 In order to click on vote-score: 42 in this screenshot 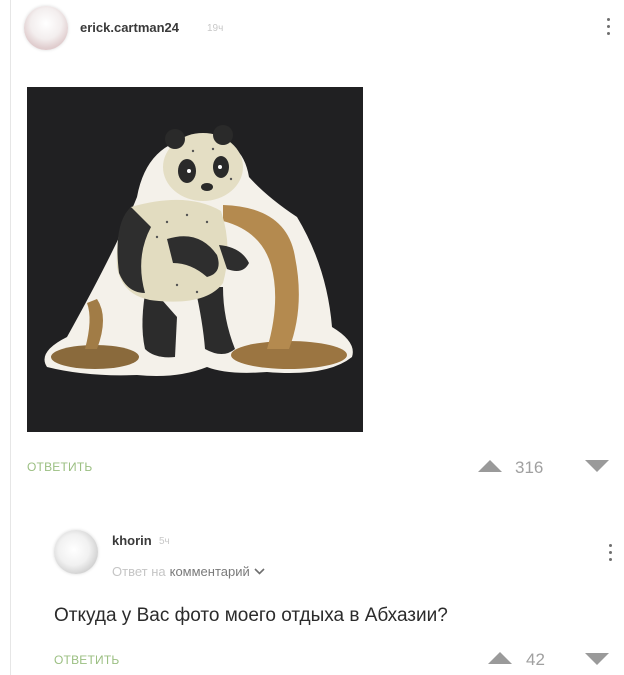, I will do `click(535, 659)`.